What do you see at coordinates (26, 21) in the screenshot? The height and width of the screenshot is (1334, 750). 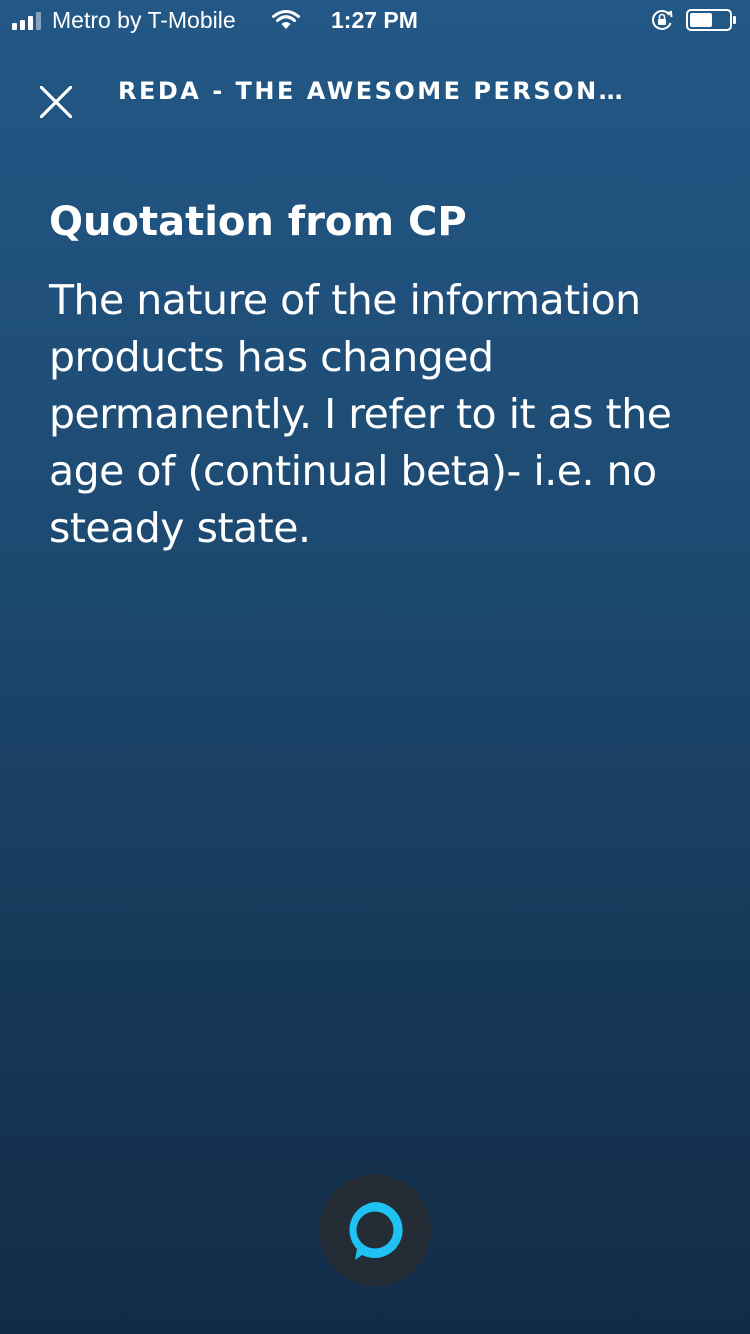 I see `signal-icon` at bounding box center [26, 21].